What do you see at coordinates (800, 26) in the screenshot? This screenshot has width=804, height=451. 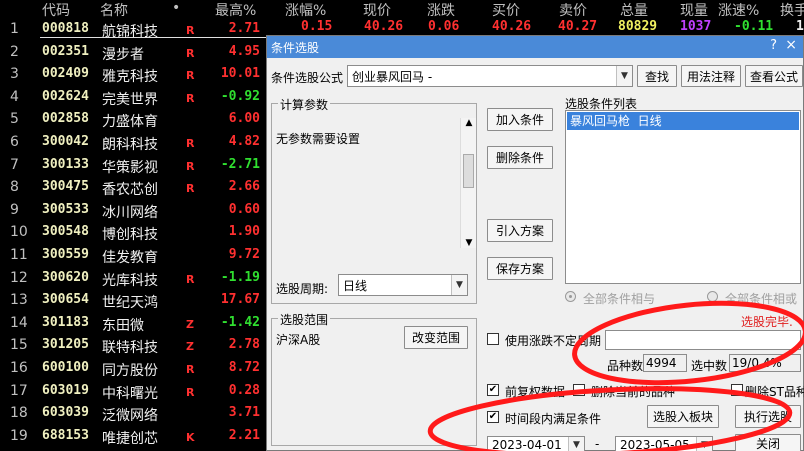 I see `row1-turn: 1` at bounding box center [800, 26].